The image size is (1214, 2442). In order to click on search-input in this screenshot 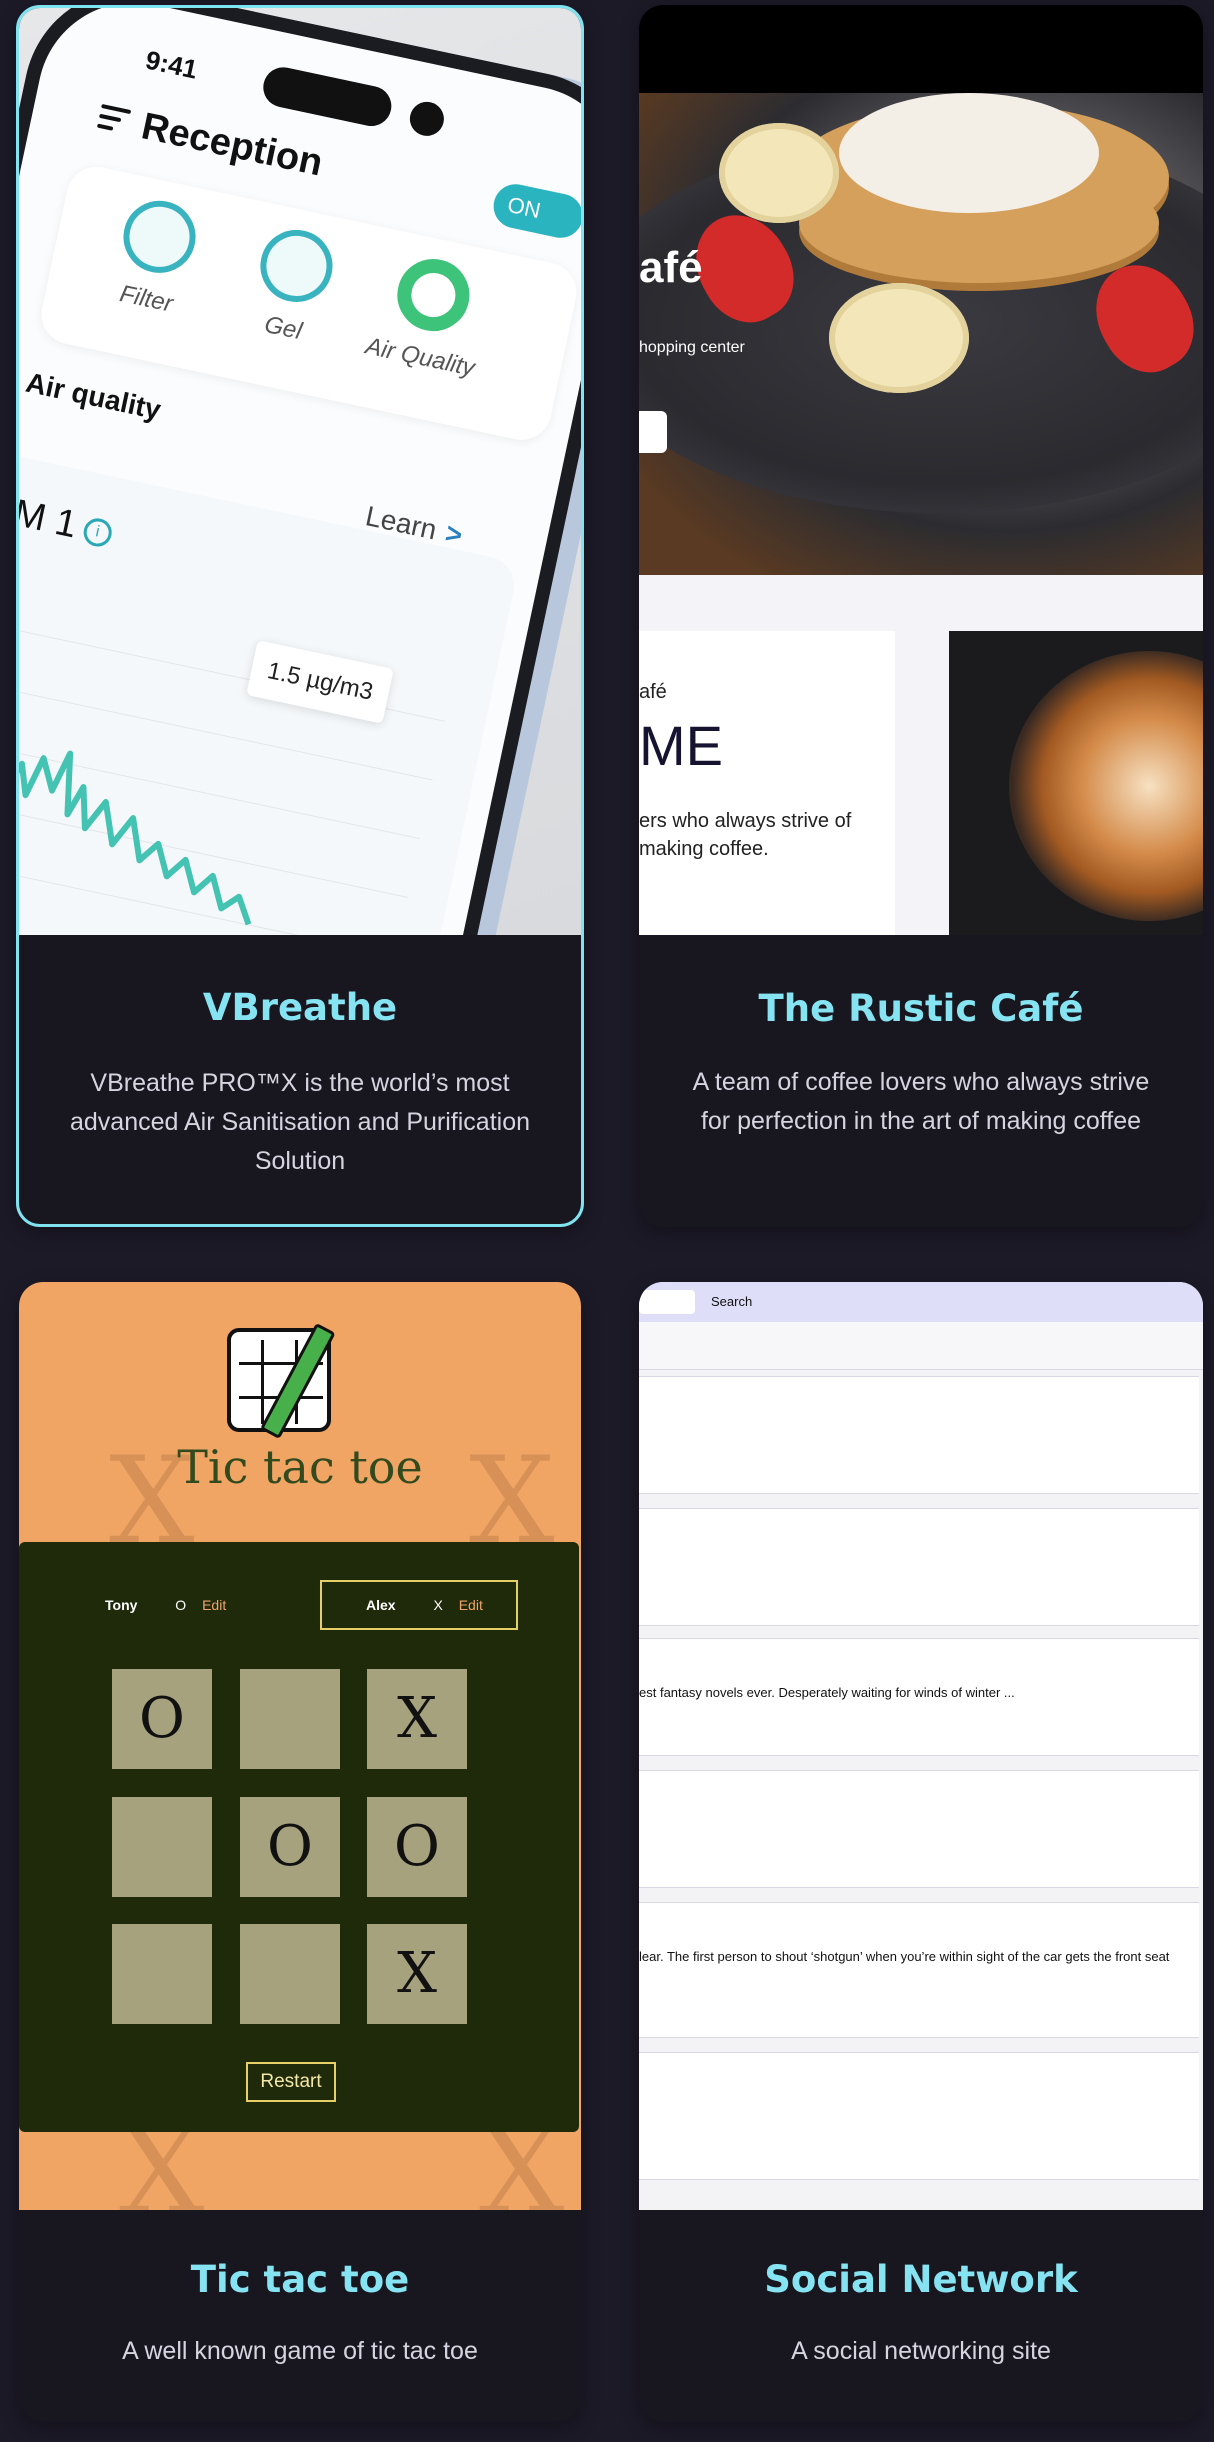, I will do `click(667, 1302)`.